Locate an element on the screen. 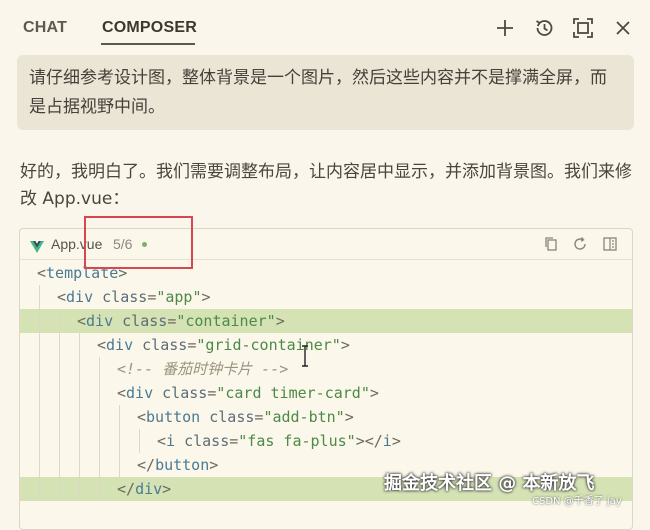 This screenshot has width=650, height=530. code-line-text: <div class="grid-container"> is located at coordinates (223, 345).